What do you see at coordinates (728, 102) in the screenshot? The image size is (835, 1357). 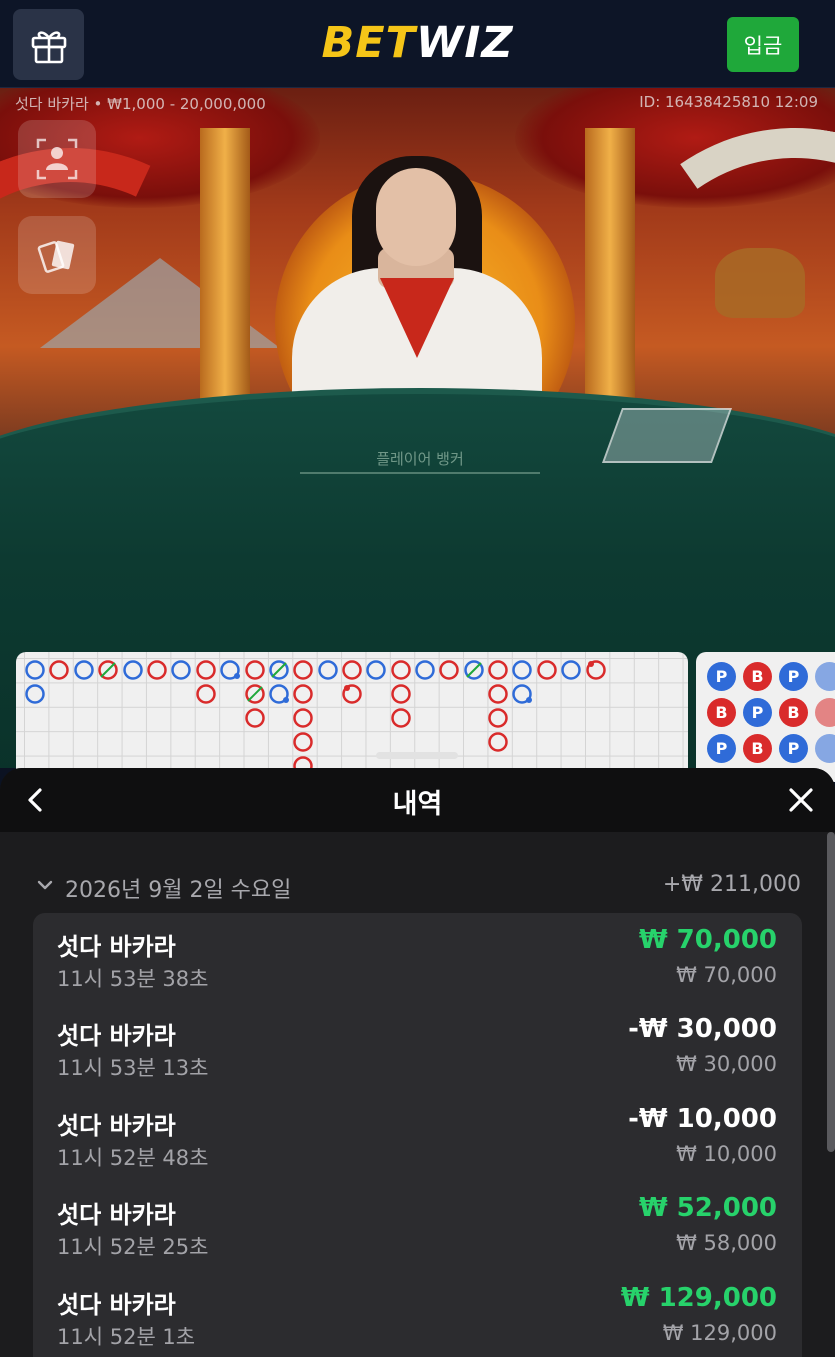 I see `round-id: ID: 16438425810 12:09` at bounding box center [728, 102].